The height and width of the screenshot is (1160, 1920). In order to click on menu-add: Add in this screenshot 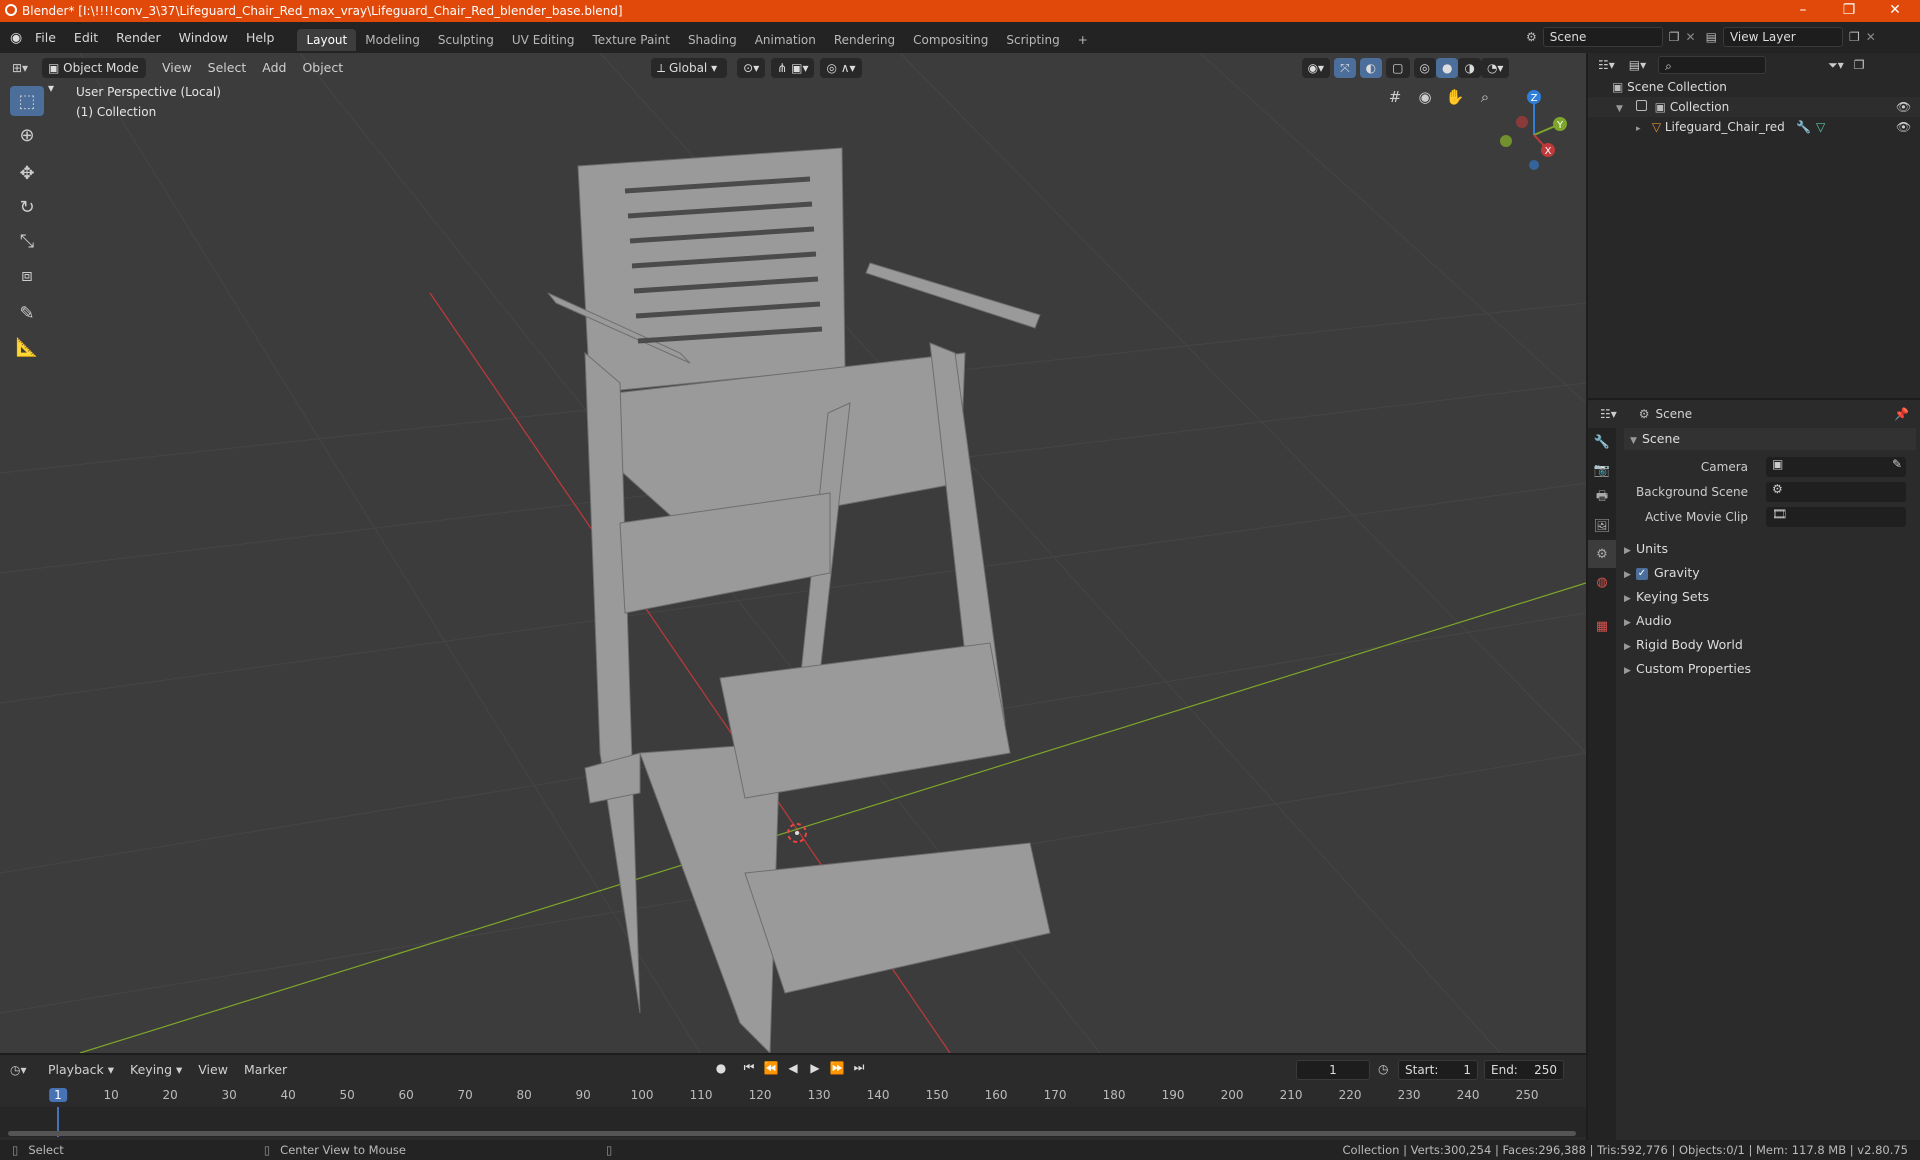, I will do `click(274, 68)`.